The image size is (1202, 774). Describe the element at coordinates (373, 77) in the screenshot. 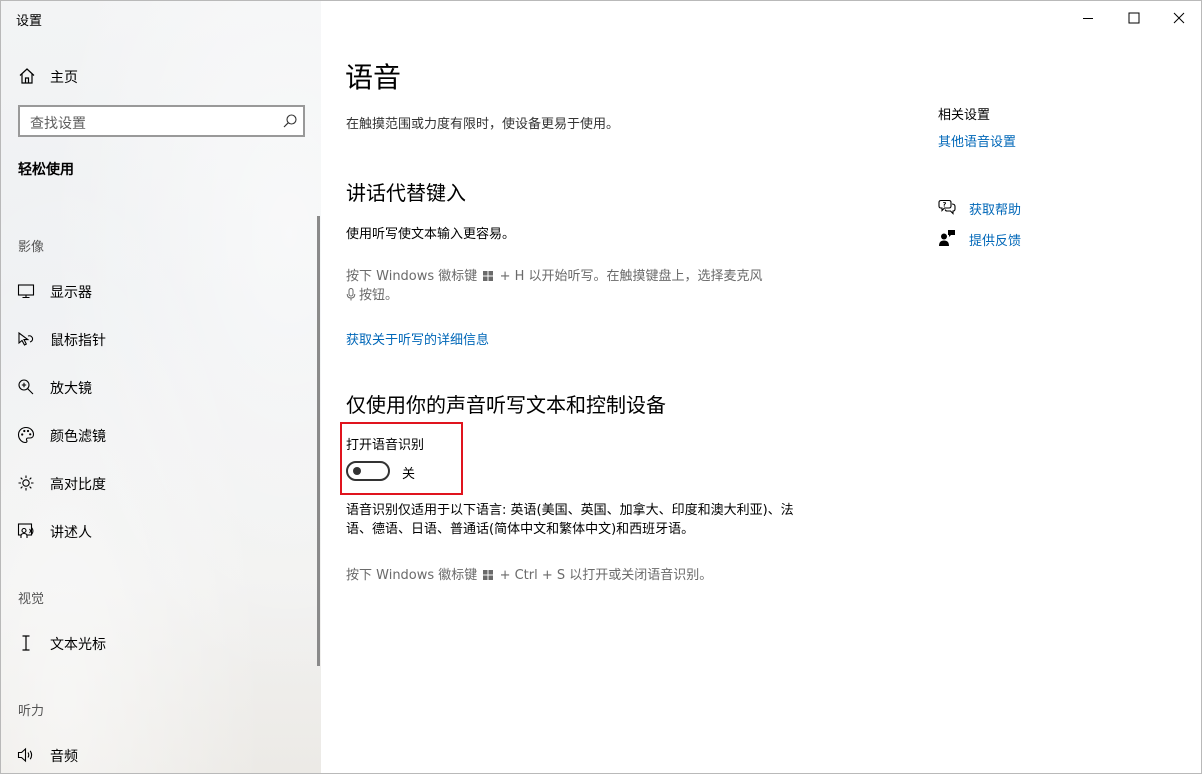

I see `page-title: 语音` at that location.